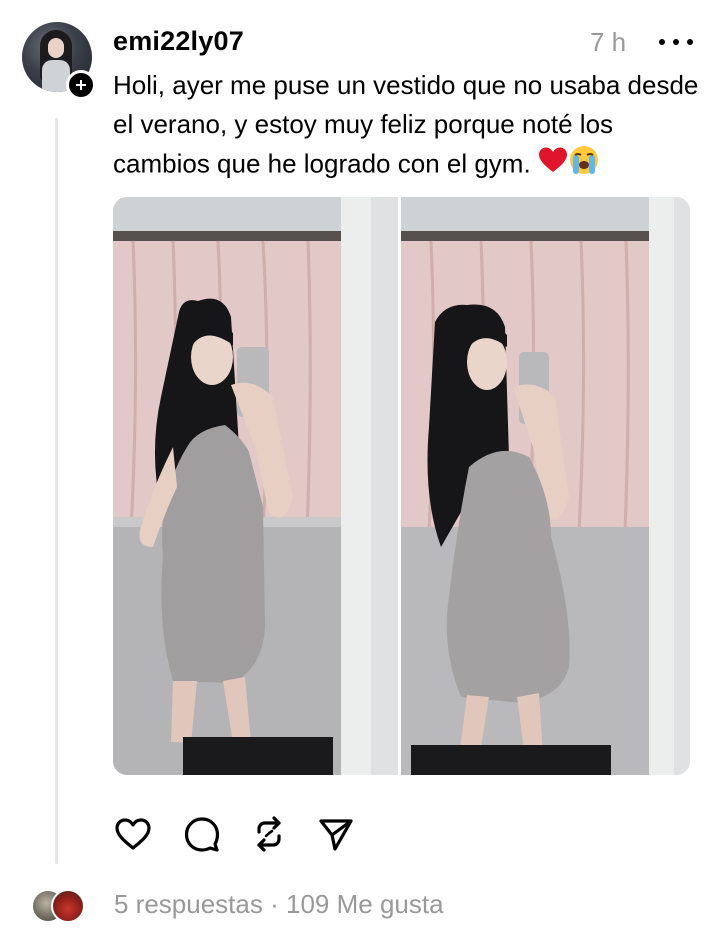 This screenshot has height=940, width=720. What do you see at coordinates (188, 904) in the screenshot?
I see `replies-count-link: 5 respuestas` at bounding box center [188, 904].